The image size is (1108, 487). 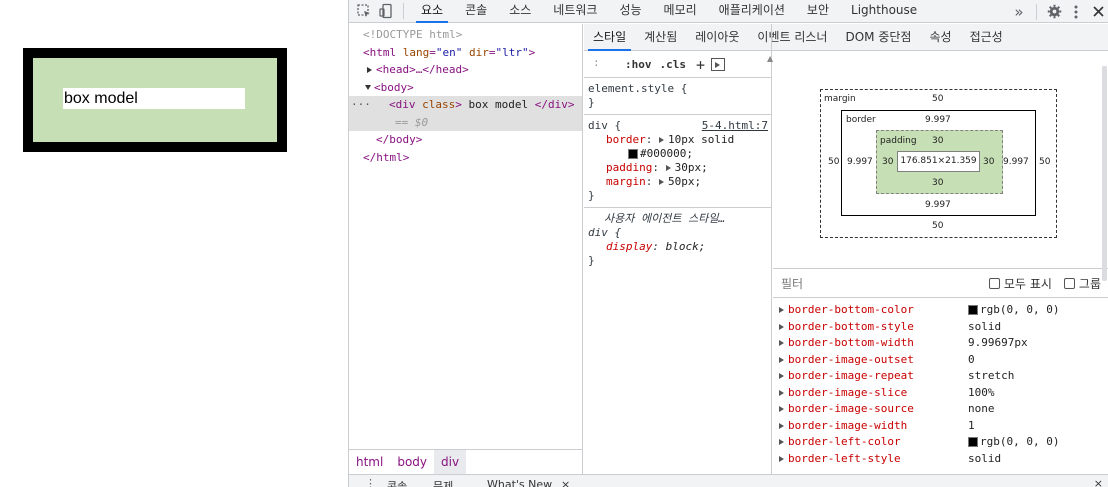 What do you see at coordinates (432, 11) in the screenshot?
I see `tab-elements: 요소` at bounding box center [432, 11].